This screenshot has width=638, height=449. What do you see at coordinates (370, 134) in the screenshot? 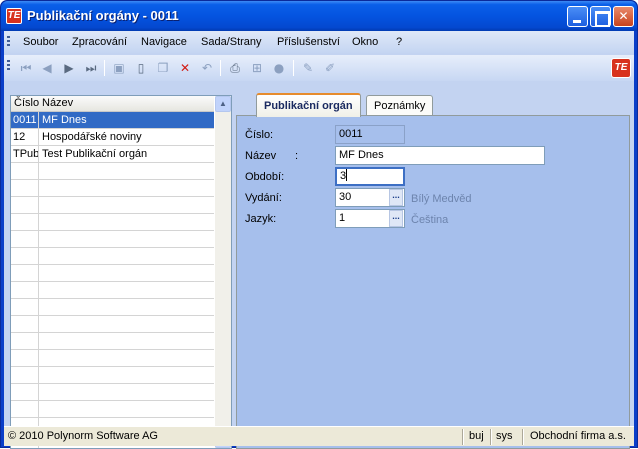
I see `cislo-field: 0011` at bounding box center [370, 134].